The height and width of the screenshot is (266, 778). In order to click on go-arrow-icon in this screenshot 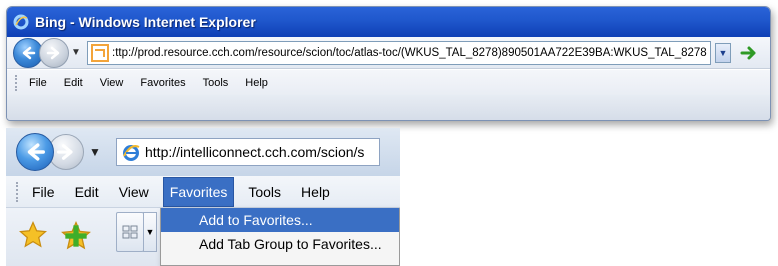, I will do `click(748, 52)`.